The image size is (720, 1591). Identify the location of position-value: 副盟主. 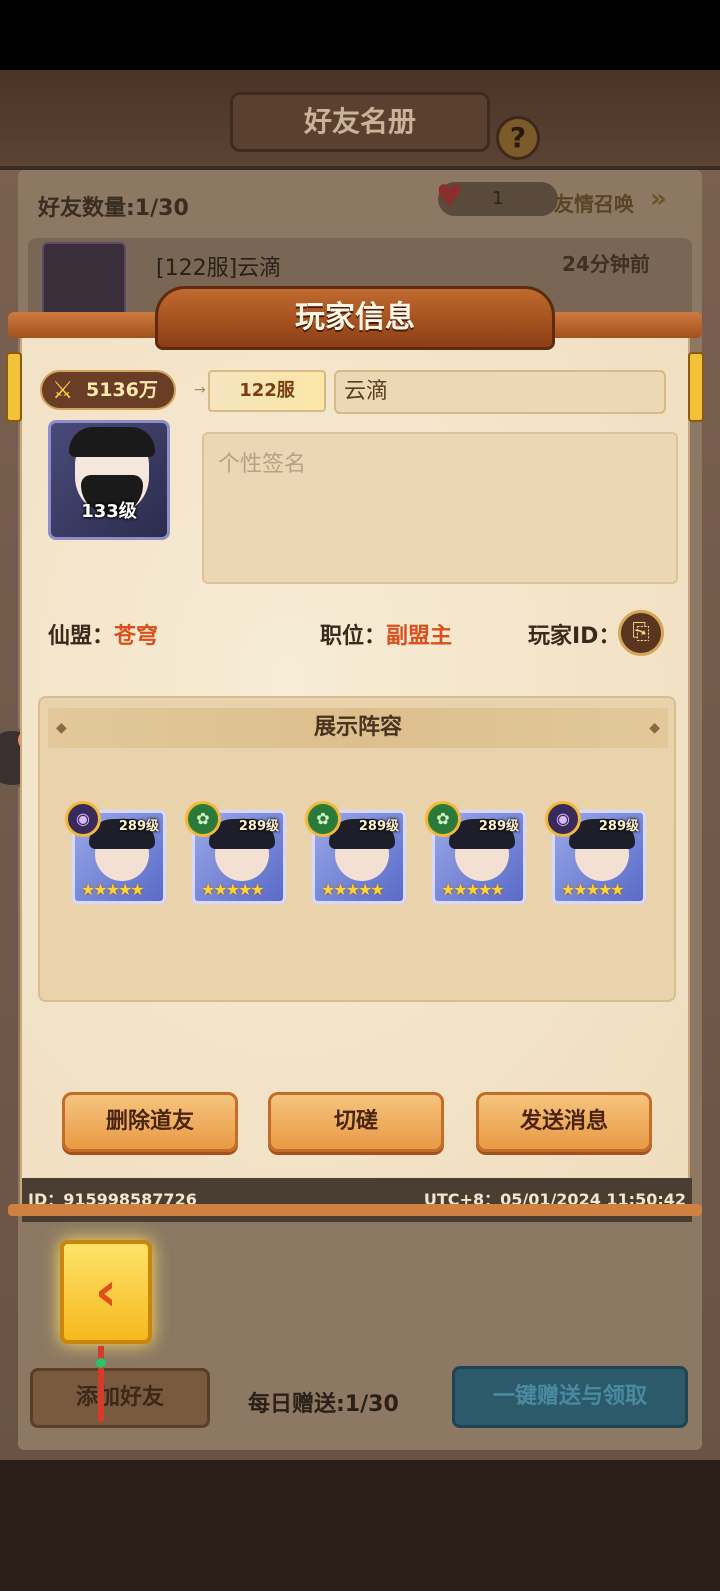
(419, 636).